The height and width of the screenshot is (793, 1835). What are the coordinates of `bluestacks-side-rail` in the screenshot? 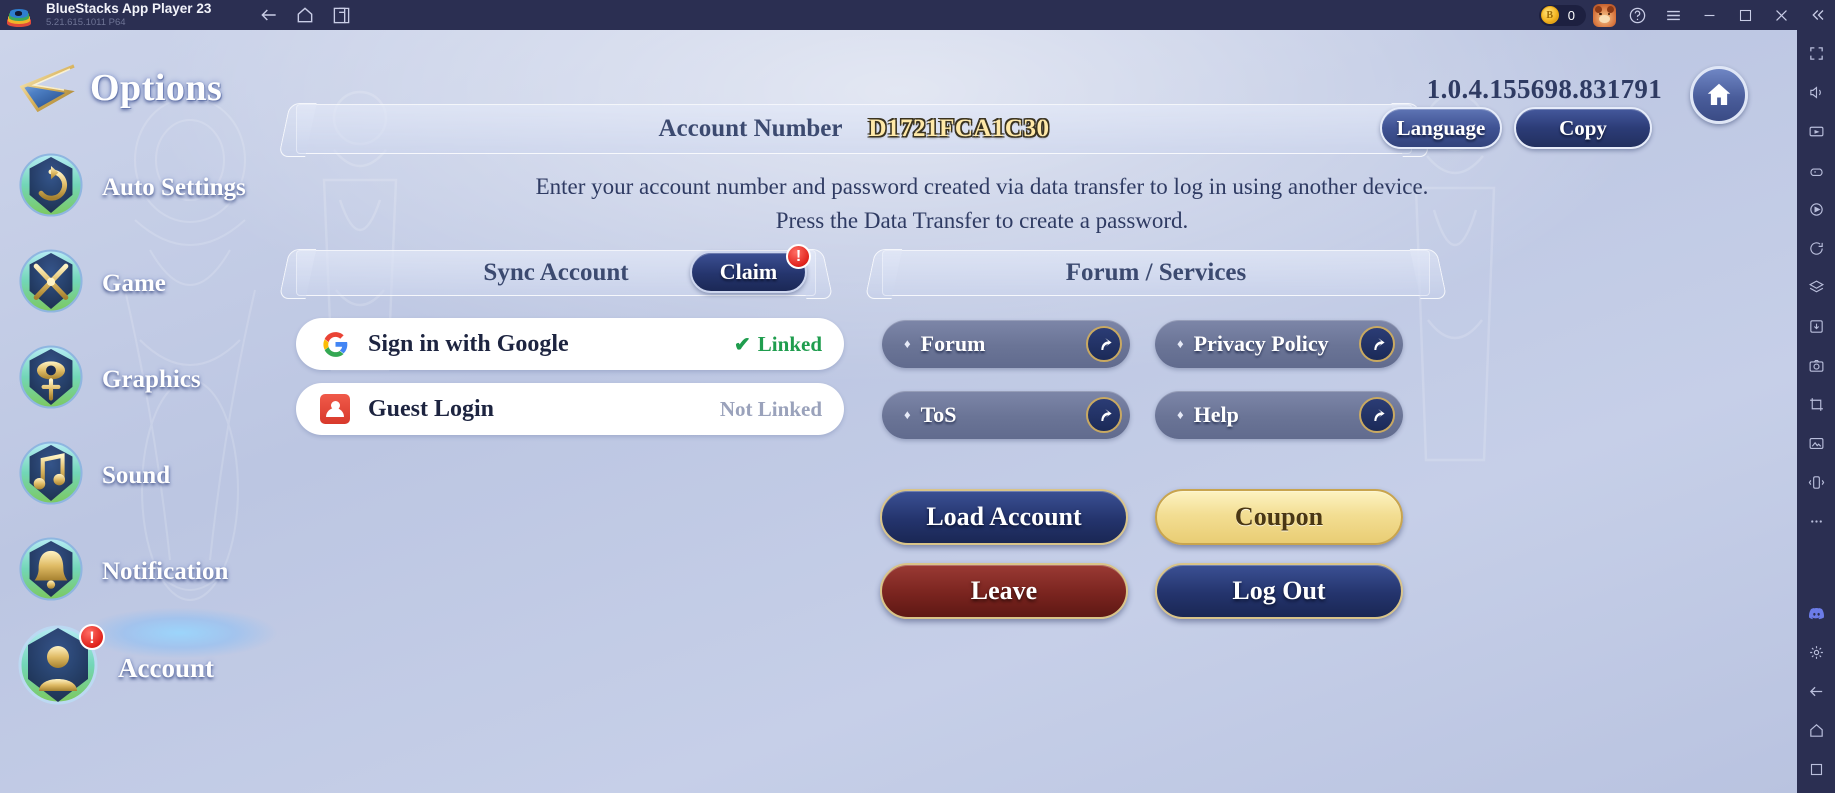 It's located at (1816, 411).